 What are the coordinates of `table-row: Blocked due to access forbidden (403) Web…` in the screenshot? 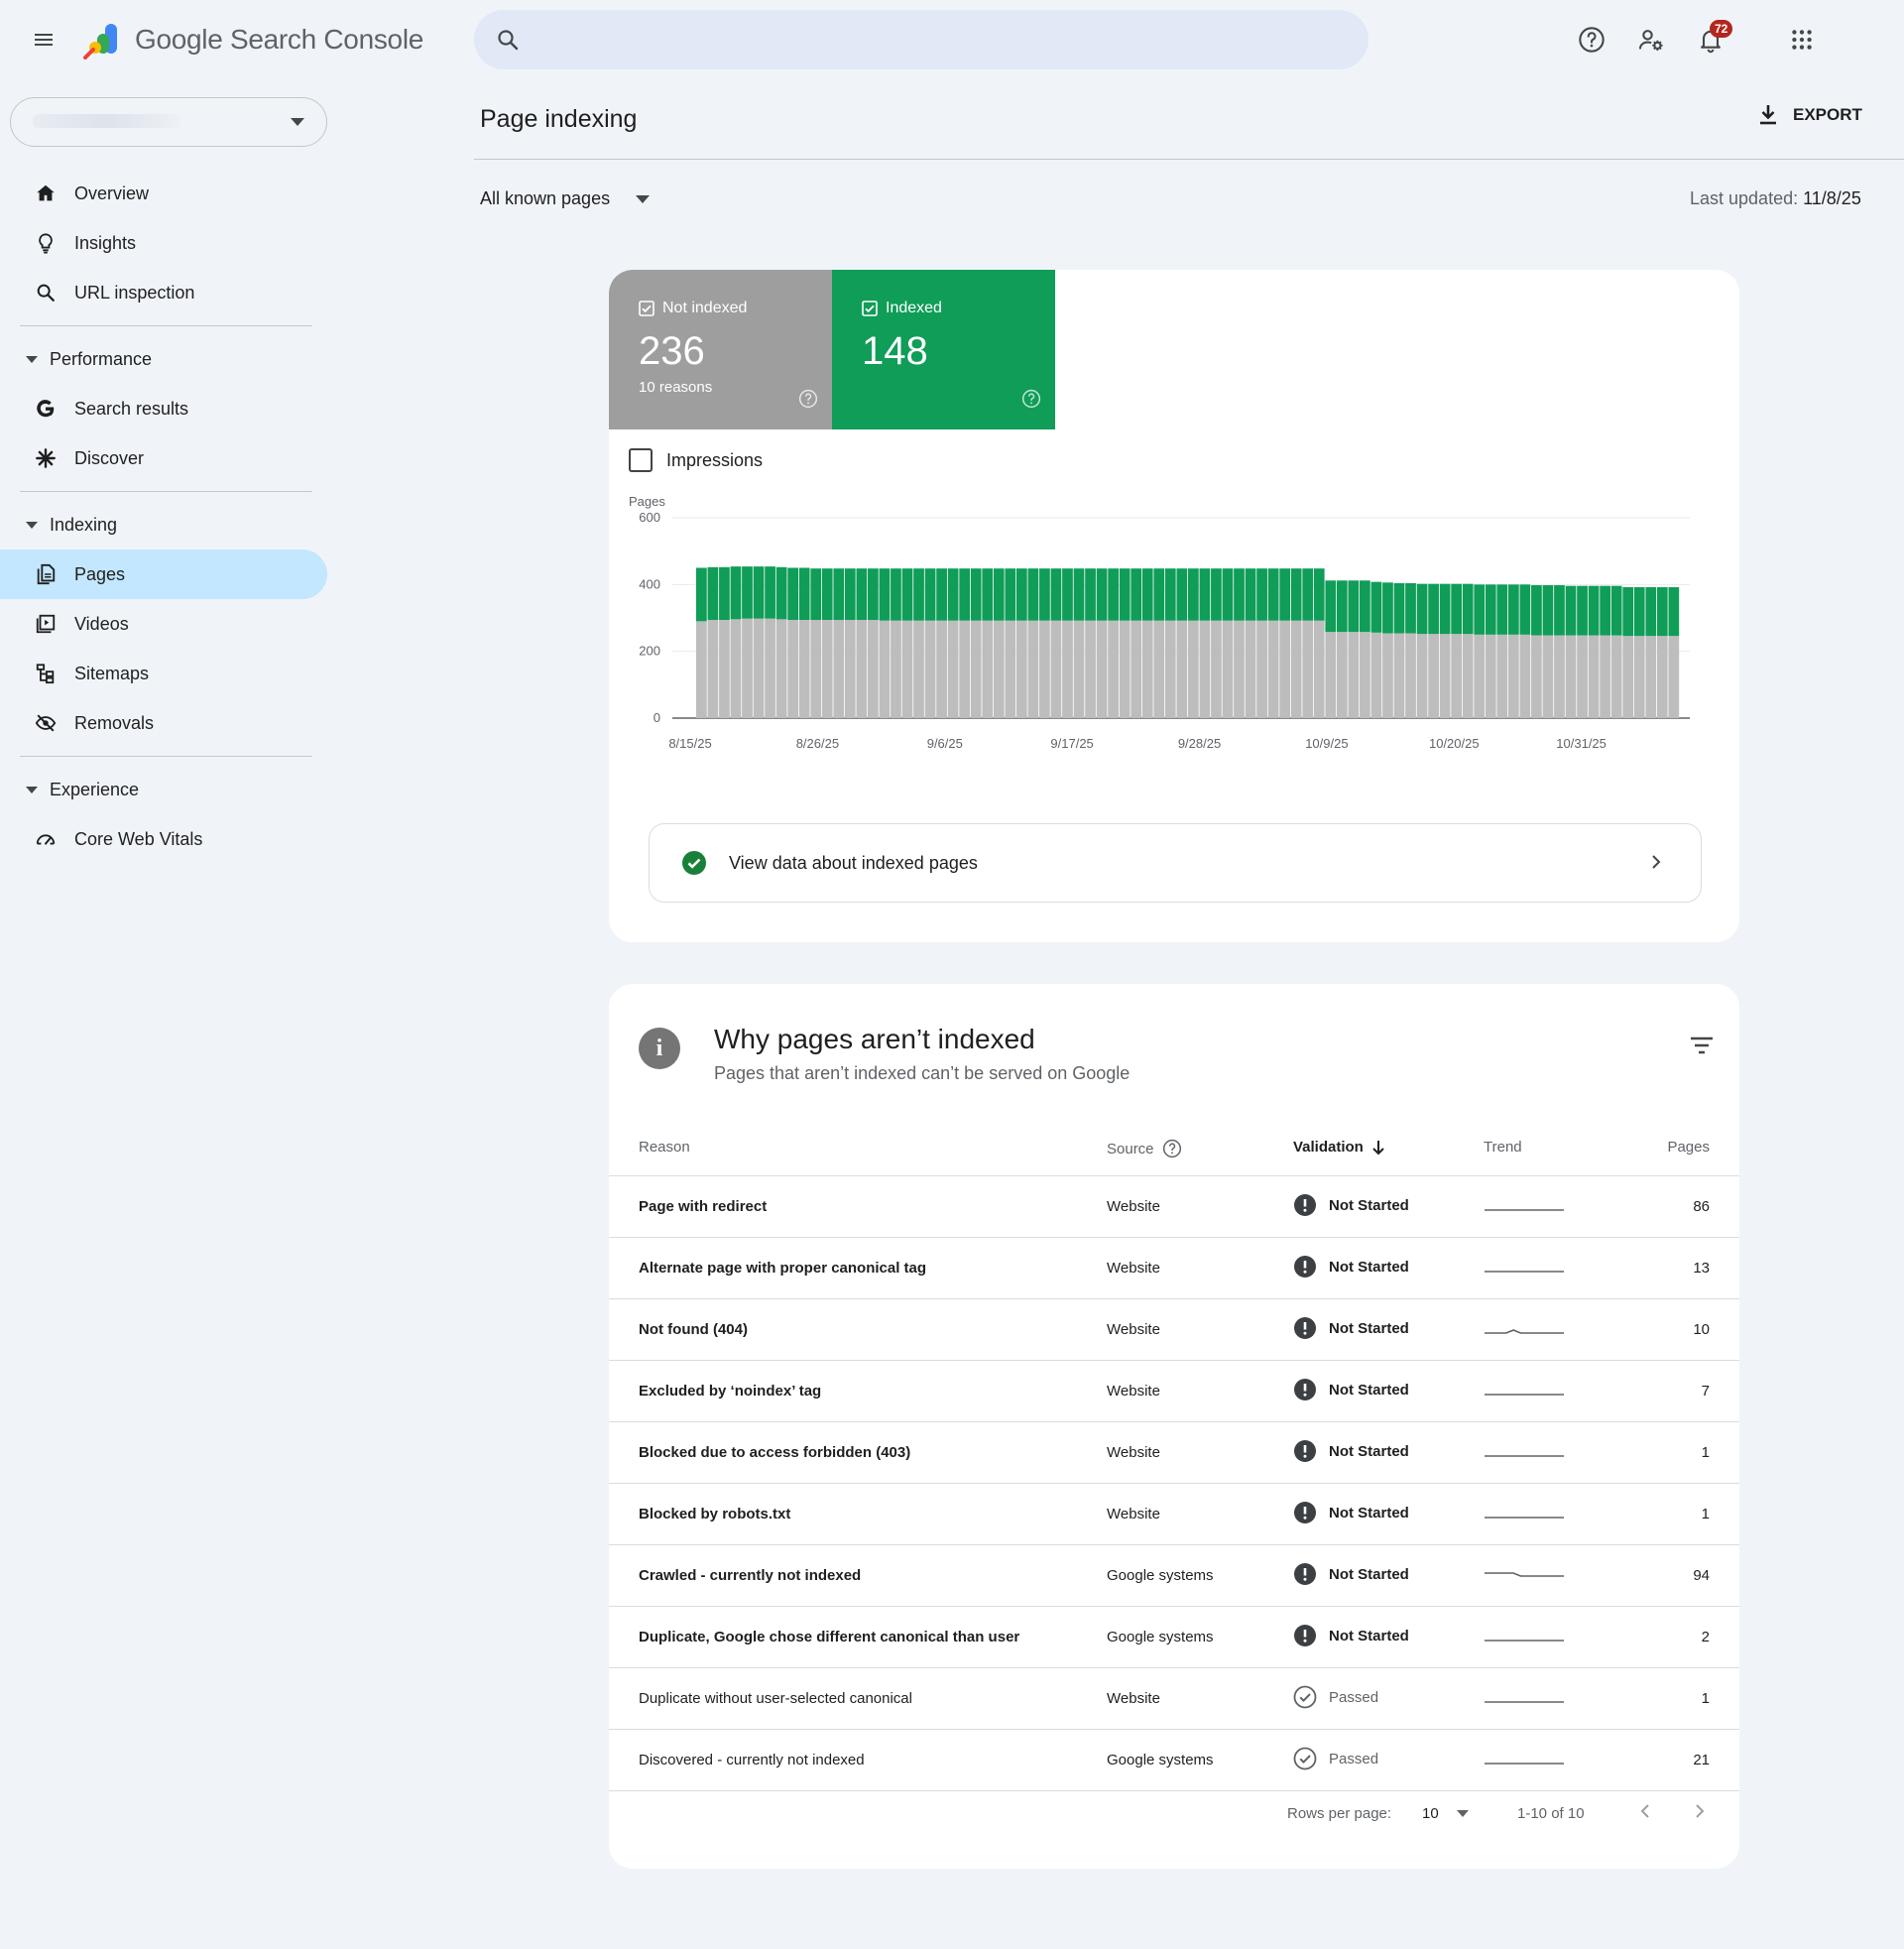 It's located at (1174, 1453).